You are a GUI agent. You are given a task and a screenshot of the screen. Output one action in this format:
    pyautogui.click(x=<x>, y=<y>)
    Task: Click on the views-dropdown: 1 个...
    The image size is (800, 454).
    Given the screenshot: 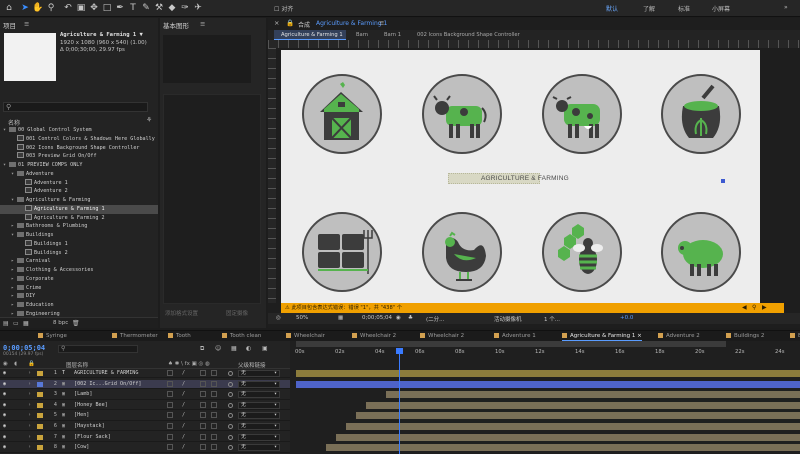 What is the action you would take?
    pyautogui.click(x=552, y=319)
    